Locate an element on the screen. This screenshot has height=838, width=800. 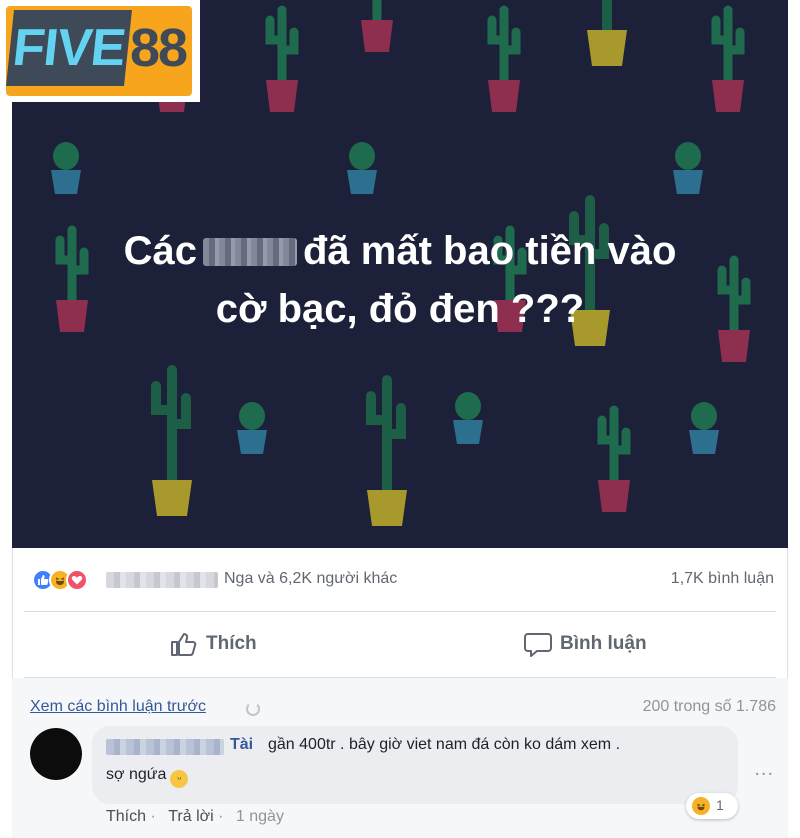
avatar is located at coordinates (56, 754).